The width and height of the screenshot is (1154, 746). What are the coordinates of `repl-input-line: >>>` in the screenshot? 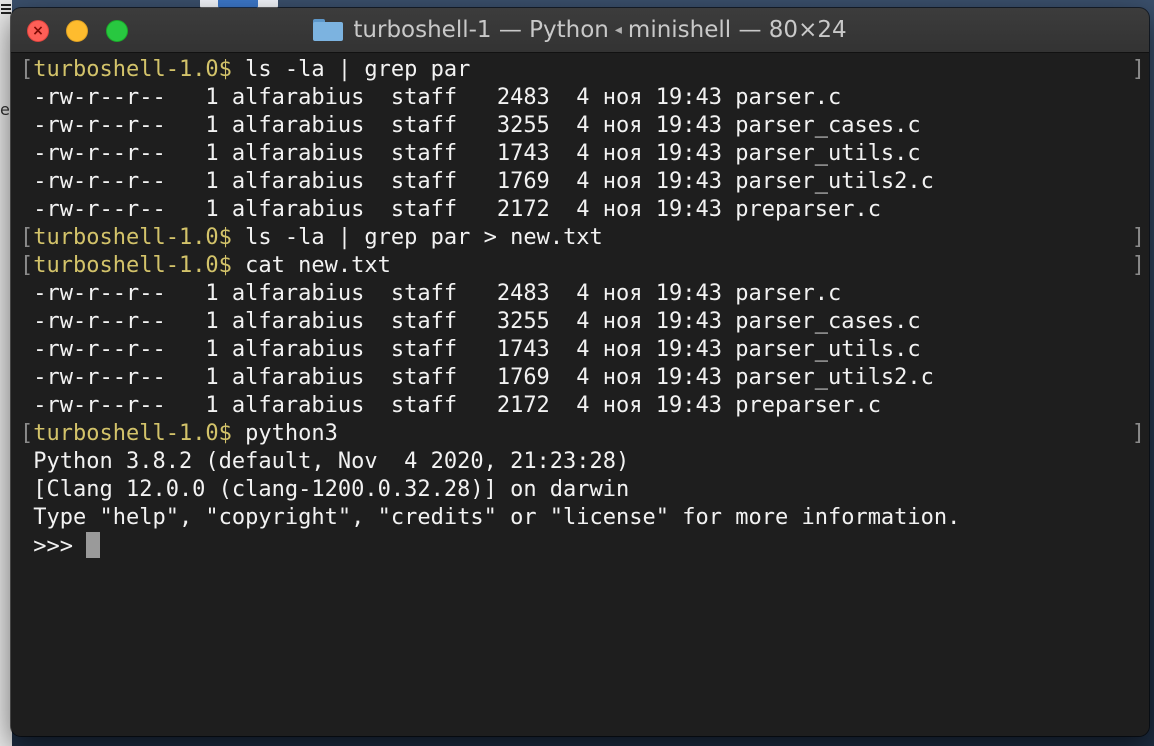 It's located at (60, 546).